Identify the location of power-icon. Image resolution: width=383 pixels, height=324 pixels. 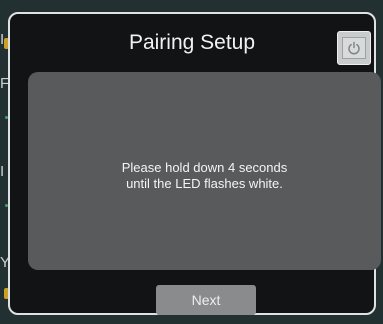
(354, 48).